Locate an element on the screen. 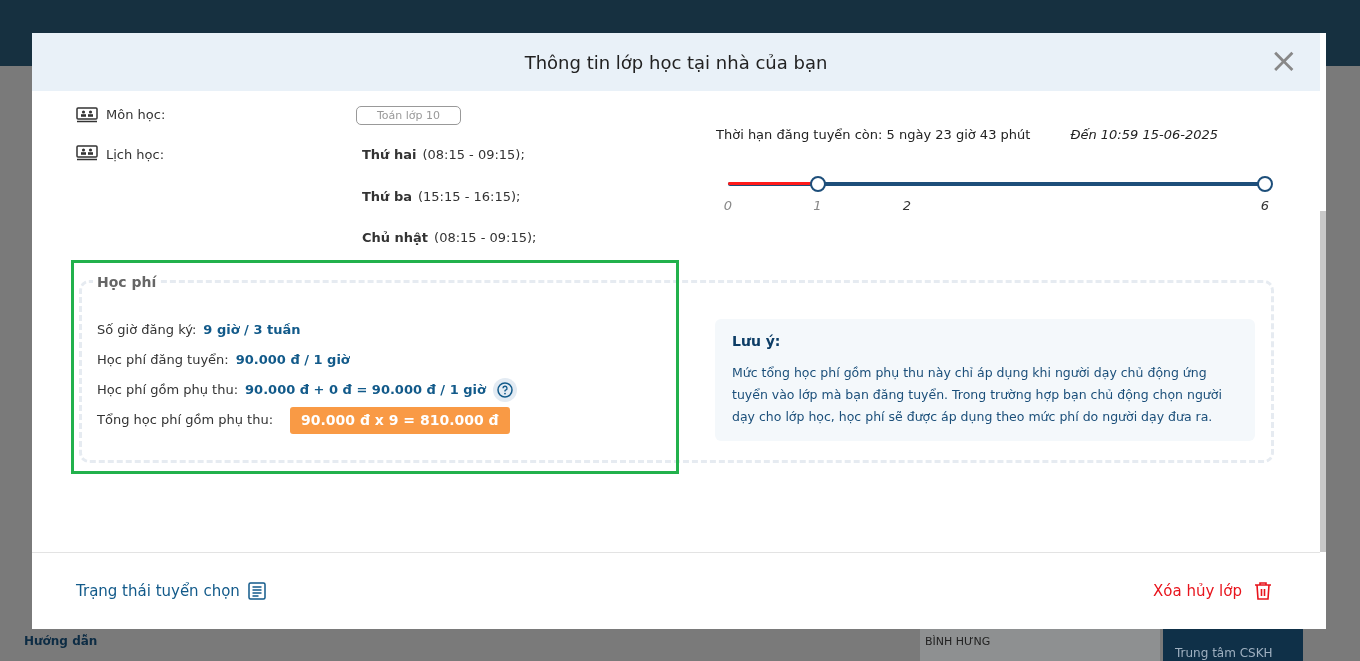 This screenshot has width=1360, height=661. fee-value: 90.000 đ + 0 đ = 90.000 đ / 1 giờ is located at coordinates (365, 390).